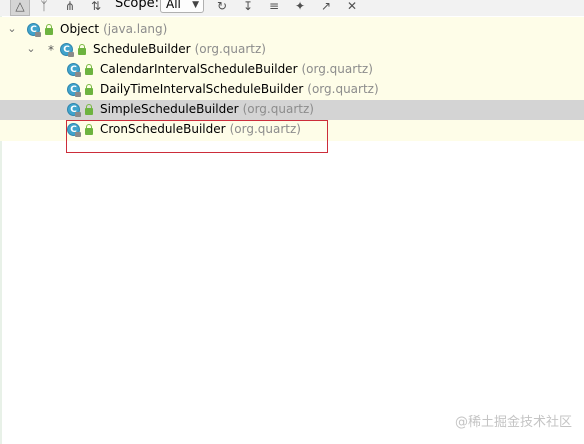 This screenshot has width=584, height=444. Describe the element at coordinates (20, 8) in the screenshot. I see `hierarchy-icon: △` at that location.